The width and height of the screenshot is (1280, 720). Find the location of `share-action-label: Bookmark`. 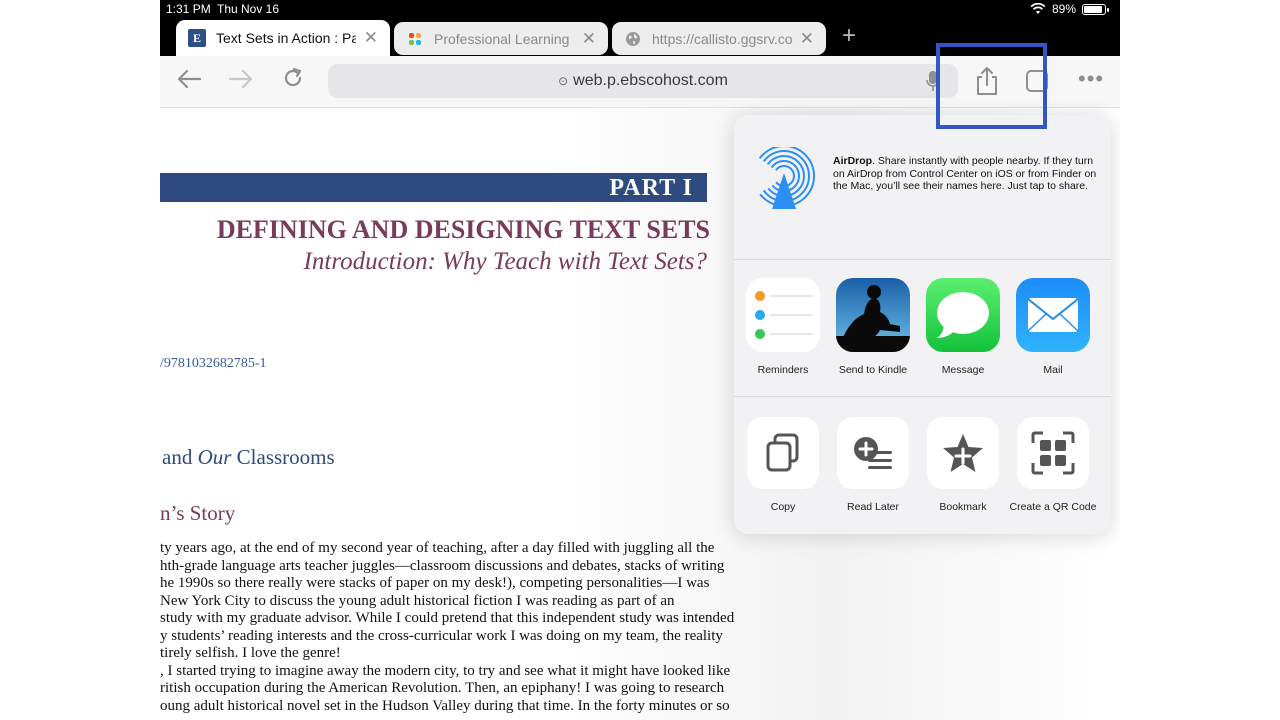

share-action-label: Bookmark is located at coordinates (963, 507).